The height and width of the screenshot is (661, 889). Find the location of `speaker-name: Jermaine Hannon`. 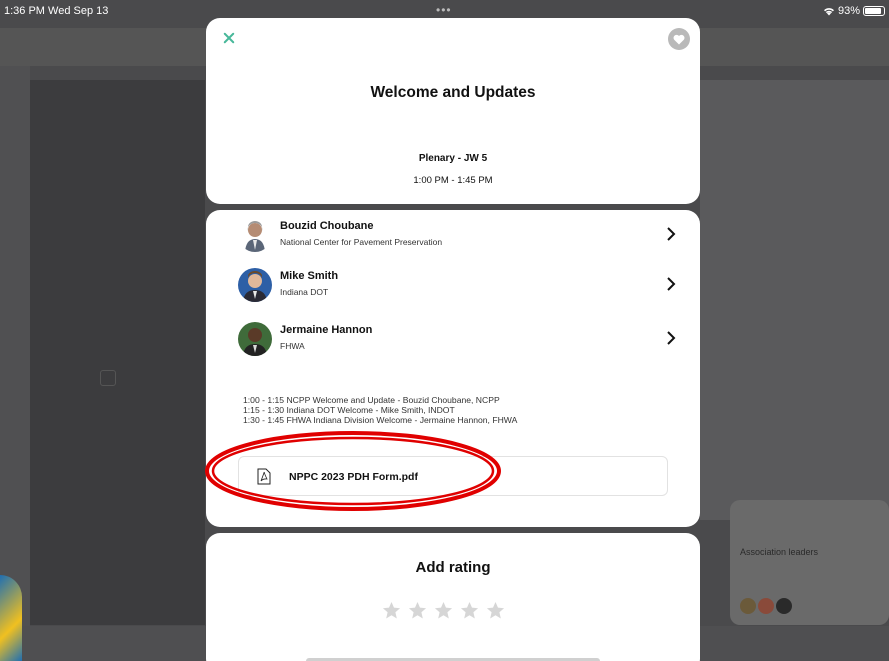

speaker-name: Jermaine Hannon is located at coordinates (326, 330).